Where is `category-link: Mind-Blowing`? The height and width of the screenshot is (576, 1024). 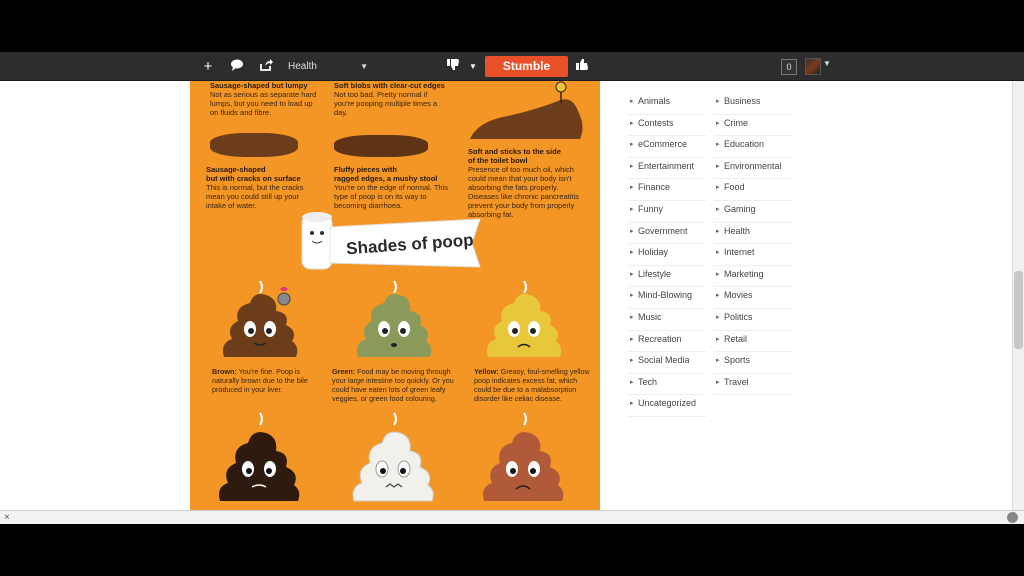
category-link: Mind-Blowing is located at coordinates (667, 298).